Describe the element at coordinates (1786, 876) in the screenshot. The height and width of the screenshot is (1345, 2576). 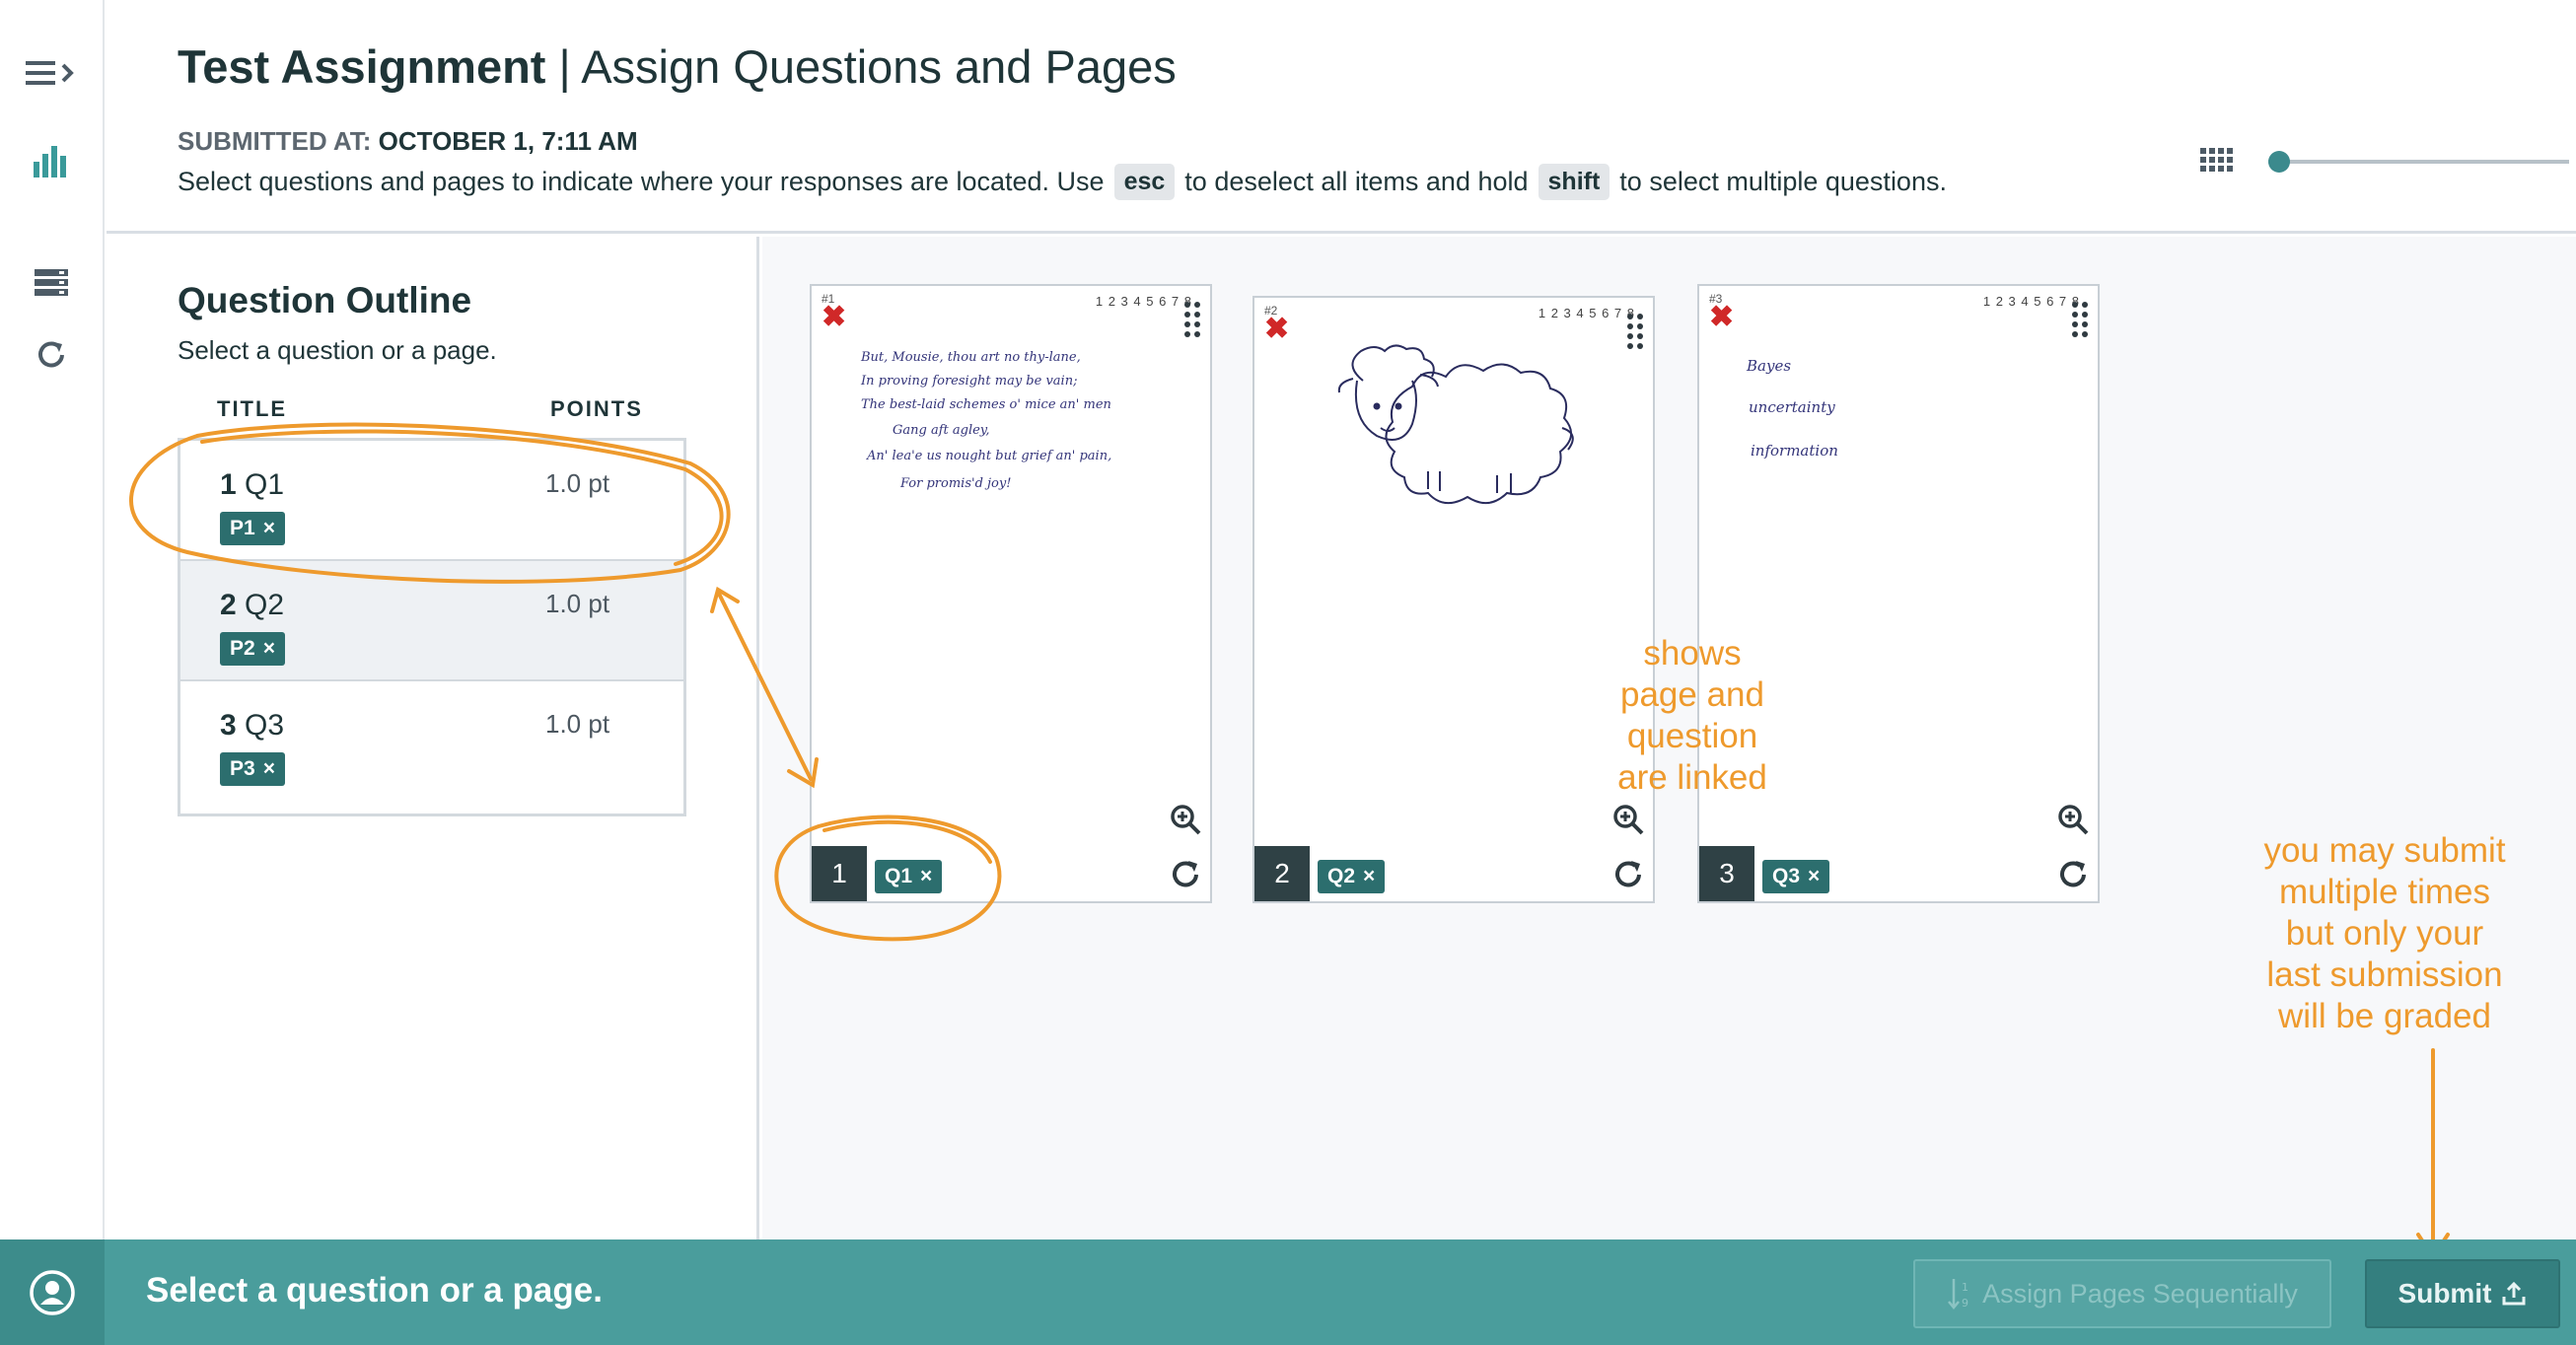
I see `question-tag-label: Q3` at that location.